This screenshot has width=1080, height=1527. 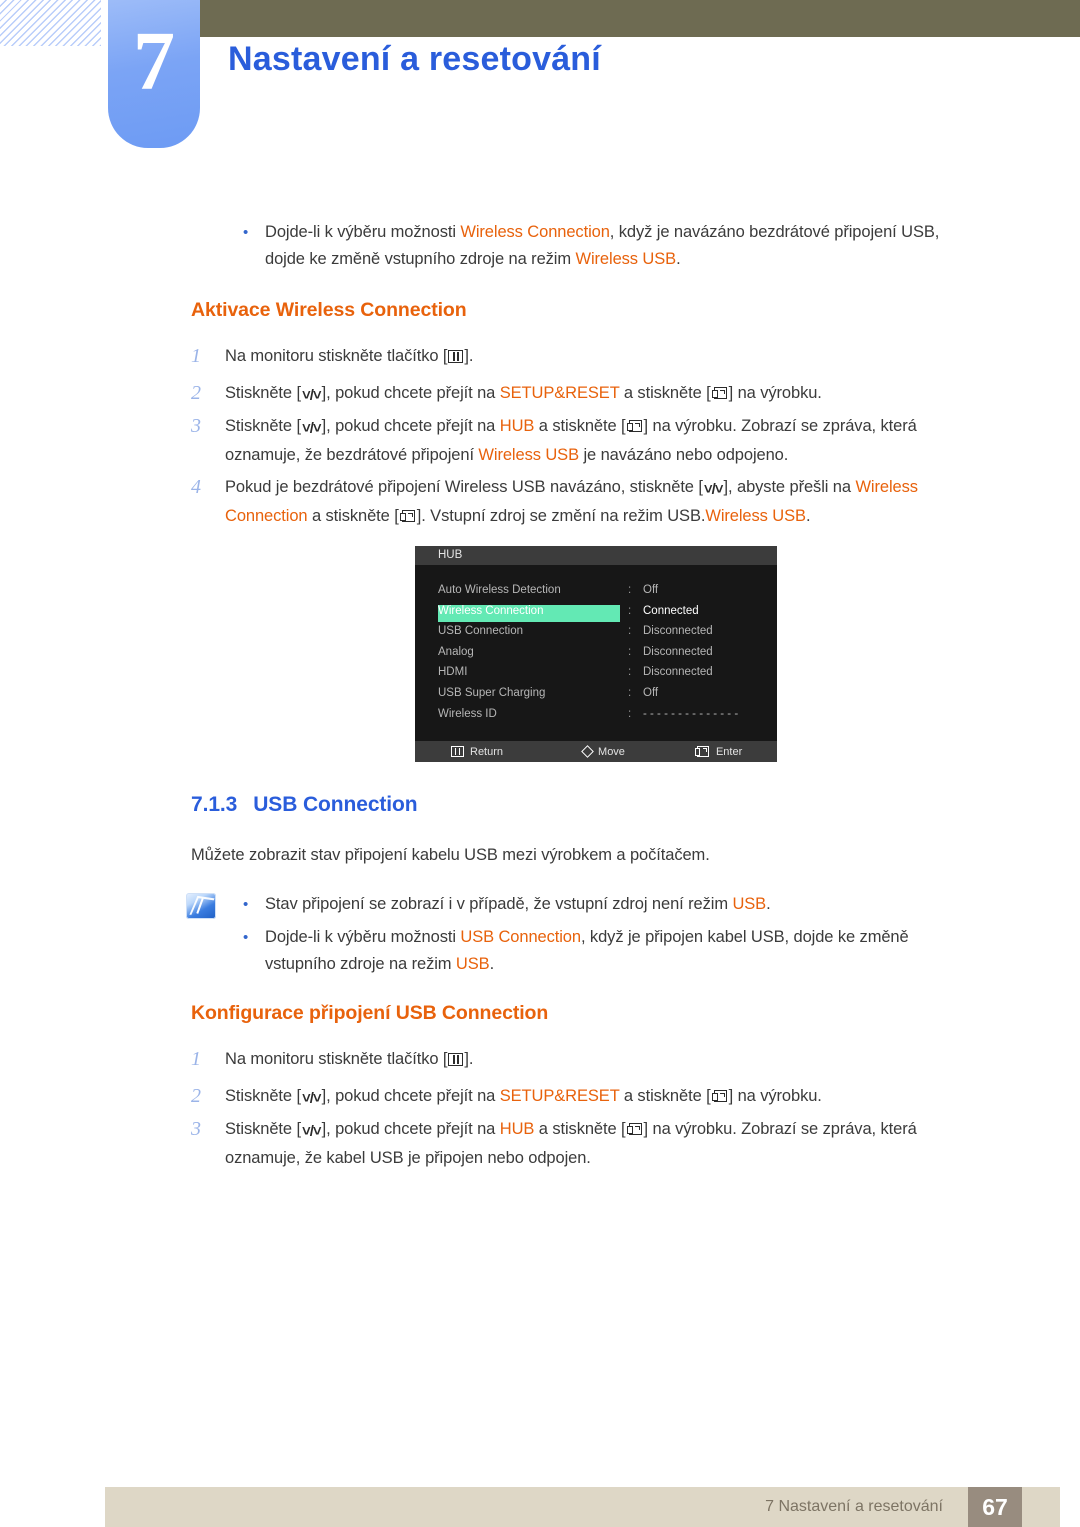 I want to click on step-b-1: 1 Na monitoru stiskněte tlačítko []., so click(x=591, y=1059).